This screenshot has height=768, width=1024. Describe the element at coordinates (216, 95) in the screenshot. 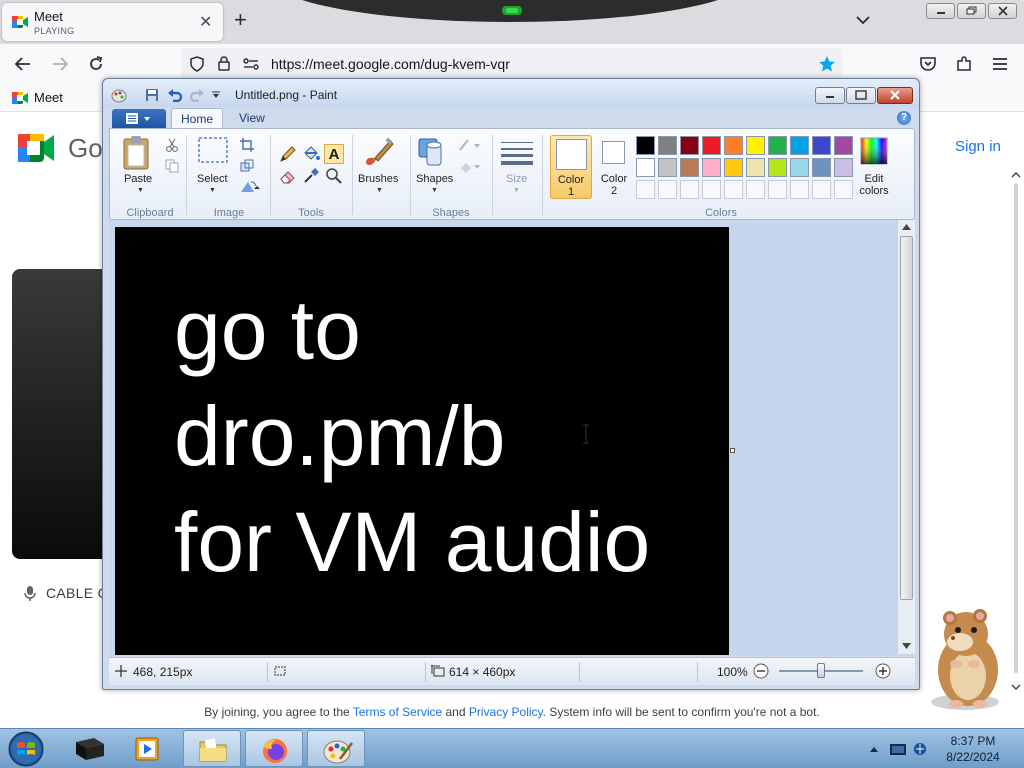

I see `customize-quick-access-icon` at that location.